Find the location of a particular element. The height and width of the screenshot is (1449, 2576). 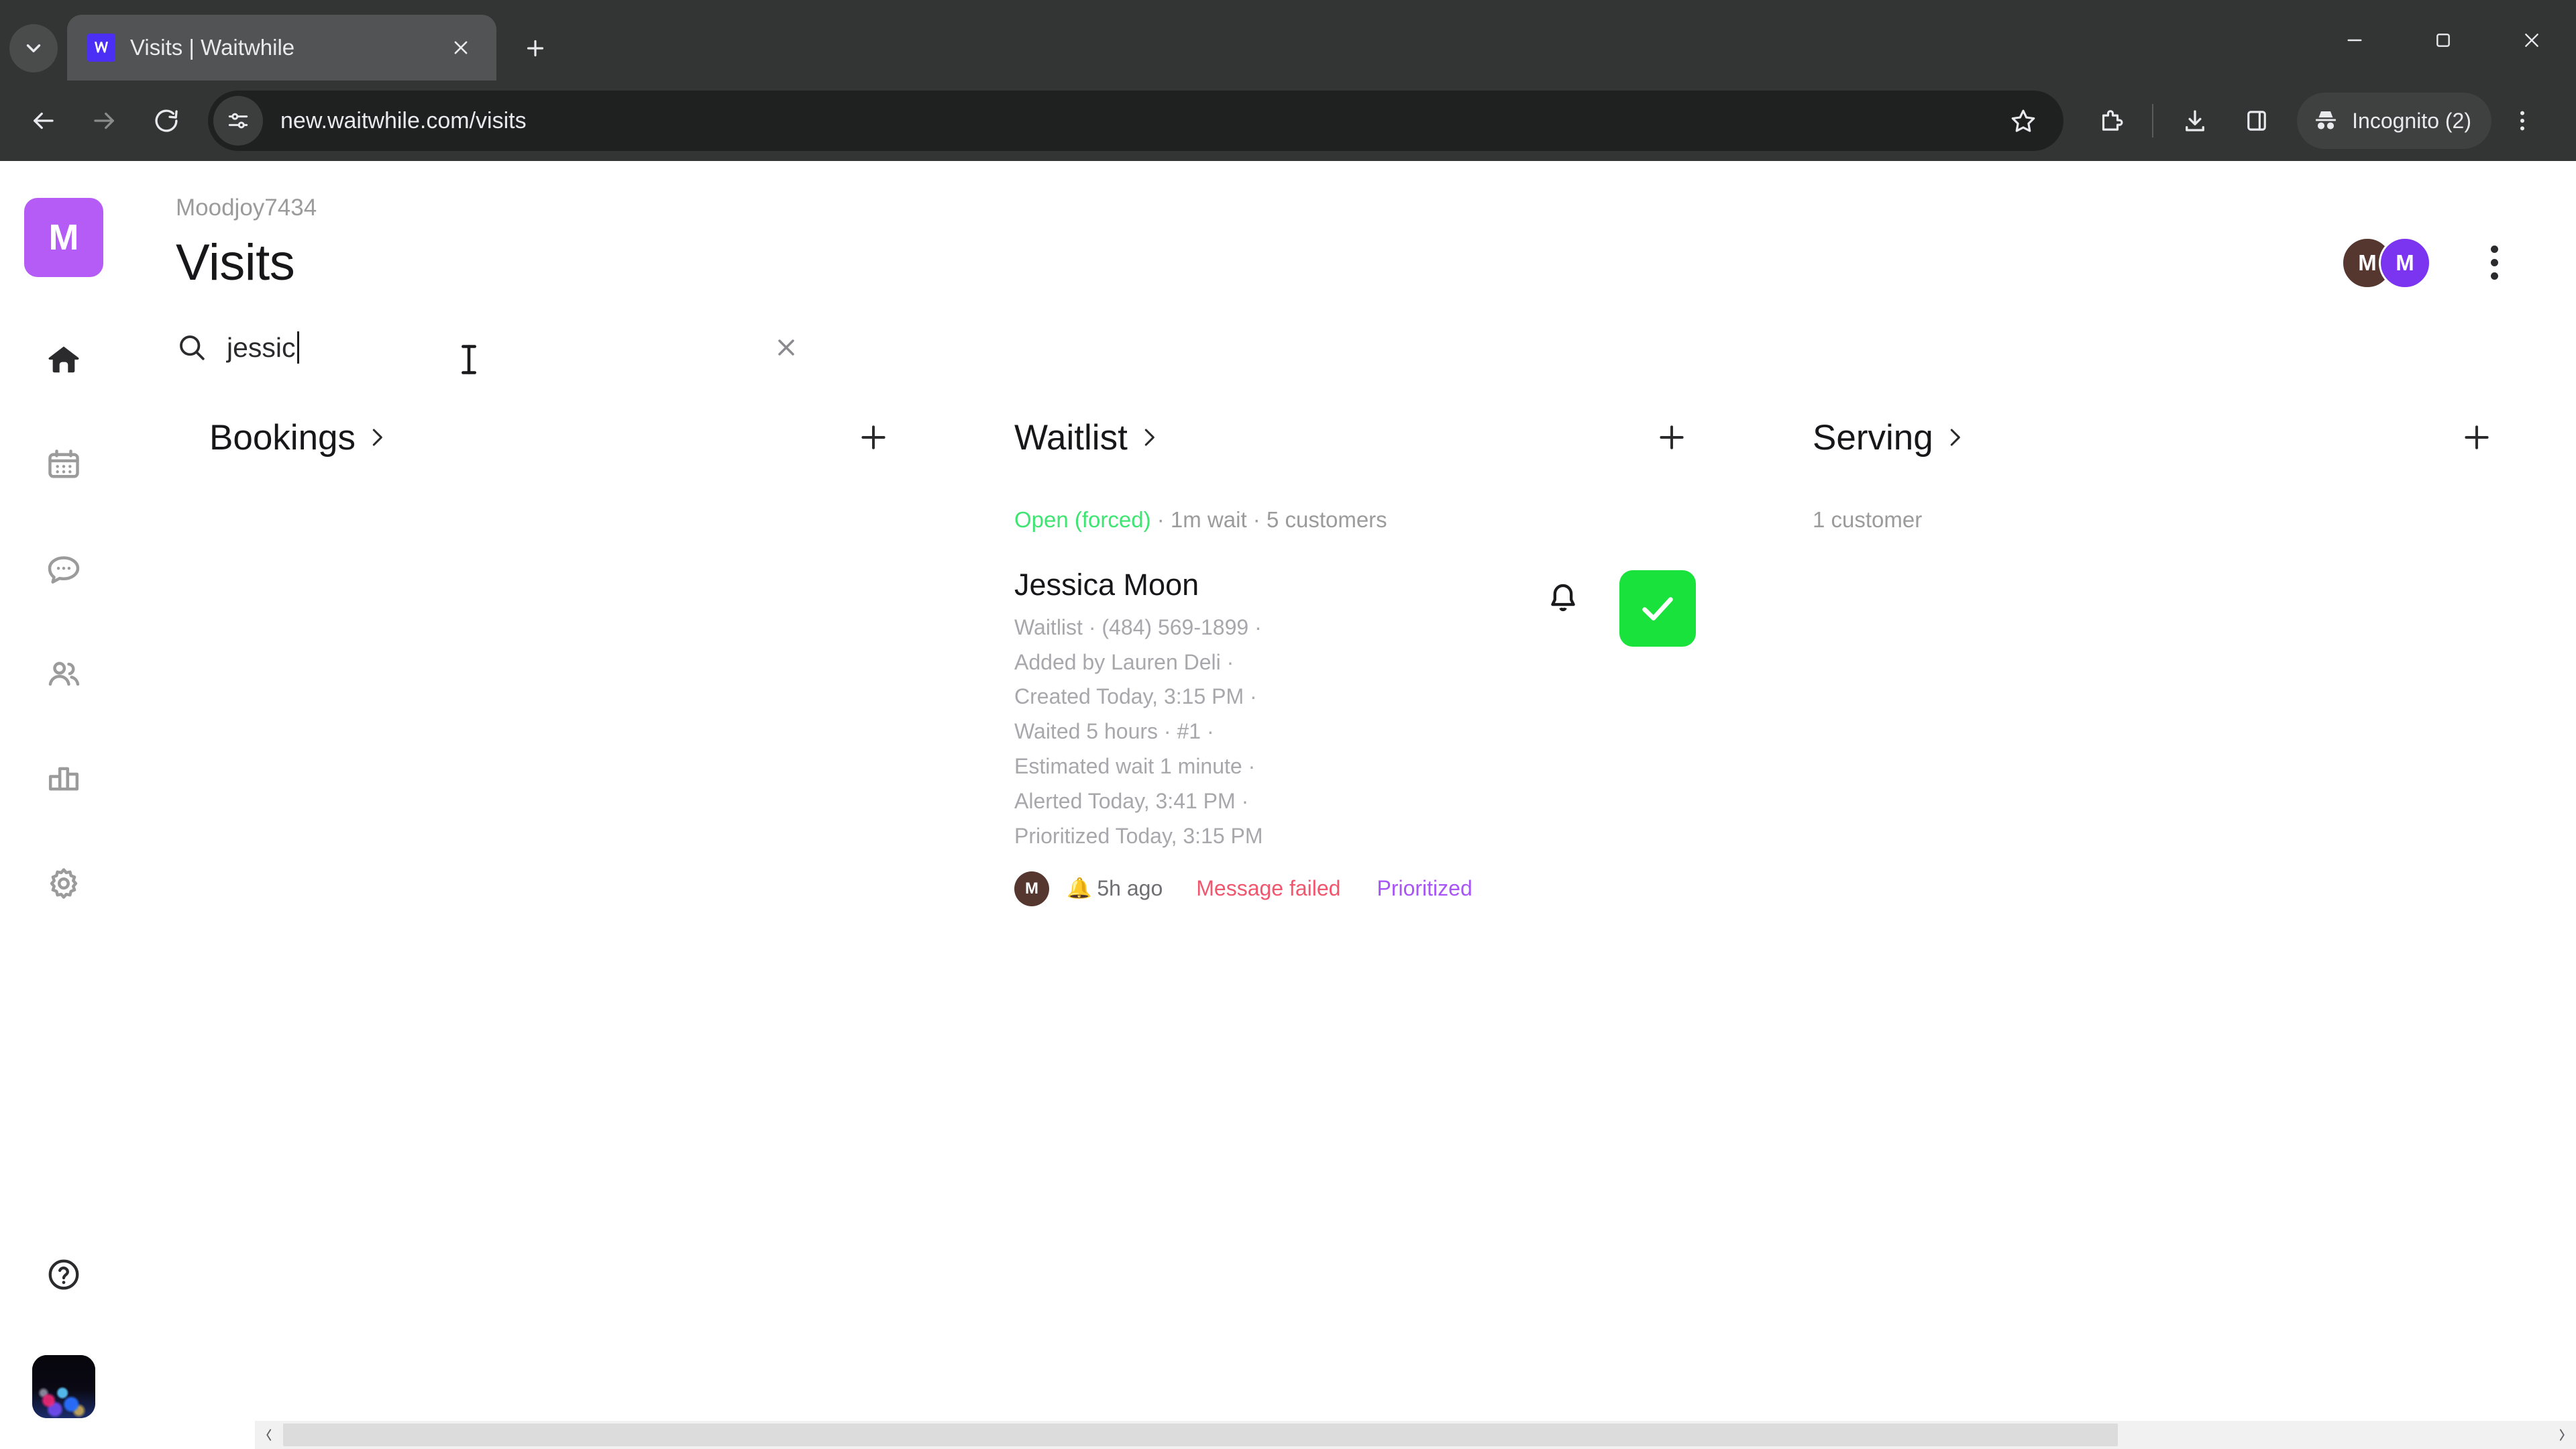

sidebar-item-home is located at coordinates (64, 360).